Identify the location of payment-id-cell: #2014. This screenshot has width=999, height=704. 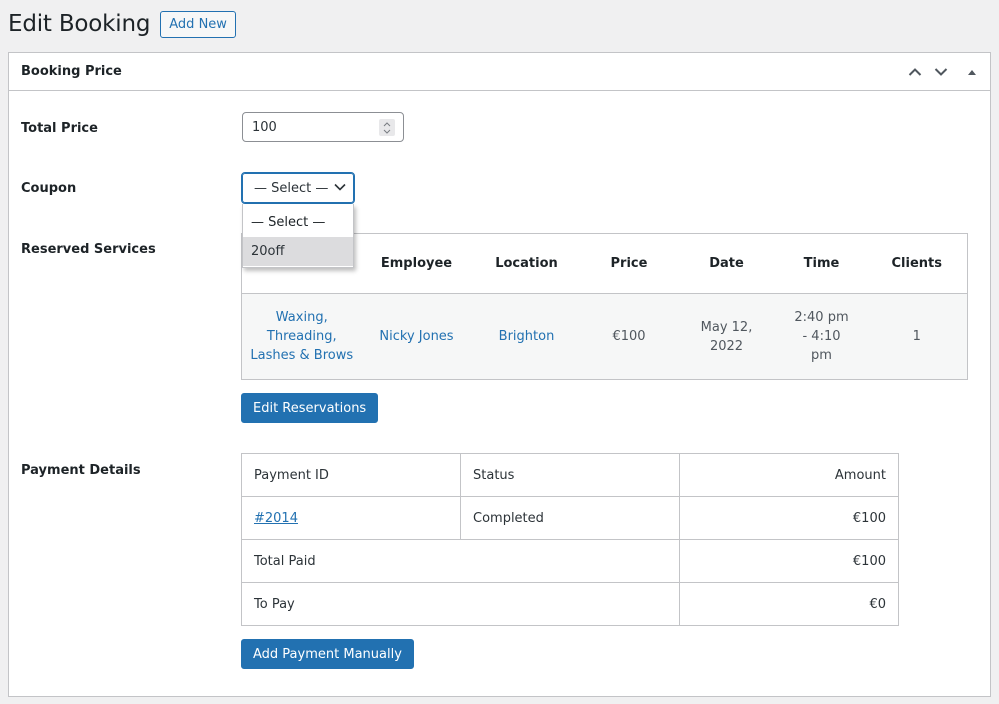
(351, 518).